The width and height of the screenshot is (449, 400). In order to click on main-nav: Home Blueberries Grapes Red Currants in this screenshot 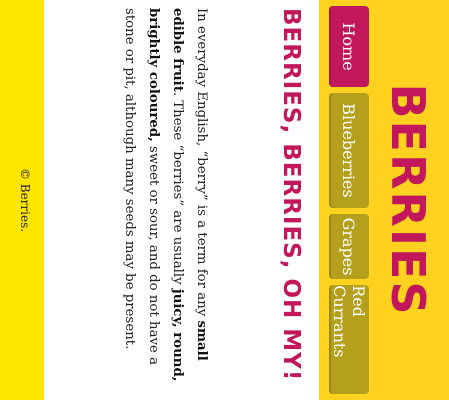, I will do `click(349, 200)`.